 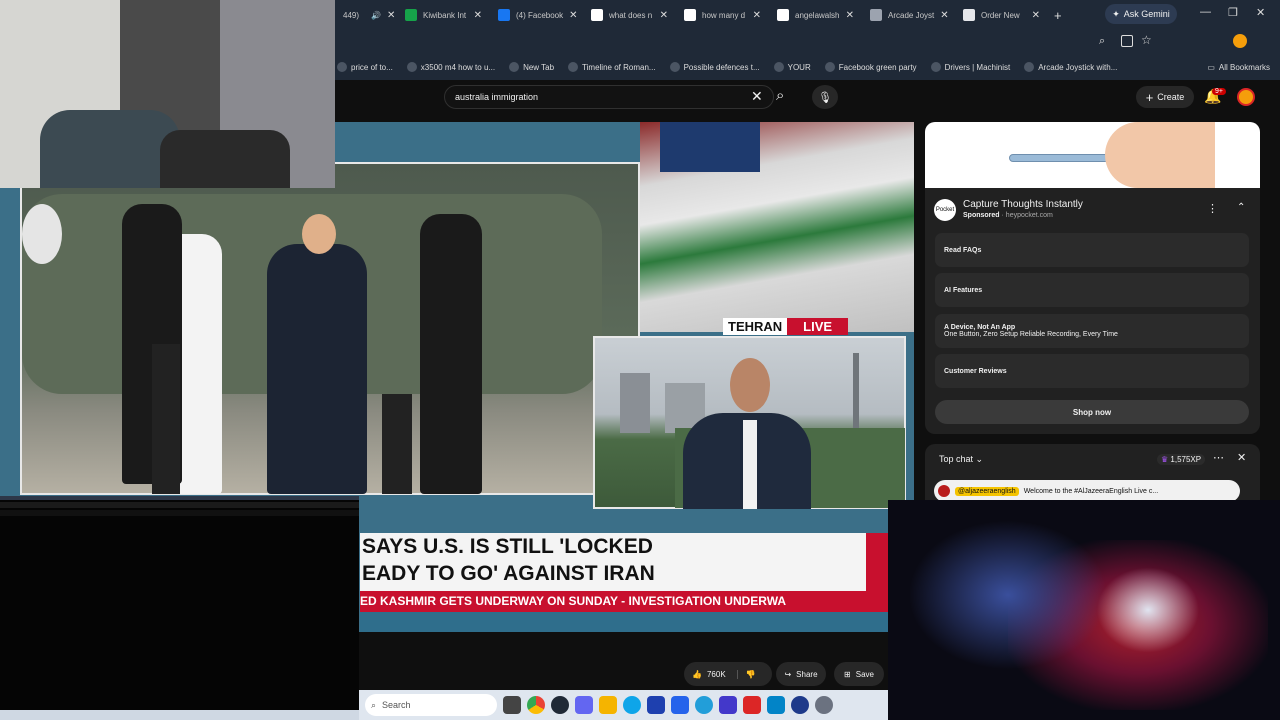 What do you see at coordinates (970, 67) in the screenshot?
I see `bookmark-item: Drivers | Machinist` at bounding box center [970, 67].